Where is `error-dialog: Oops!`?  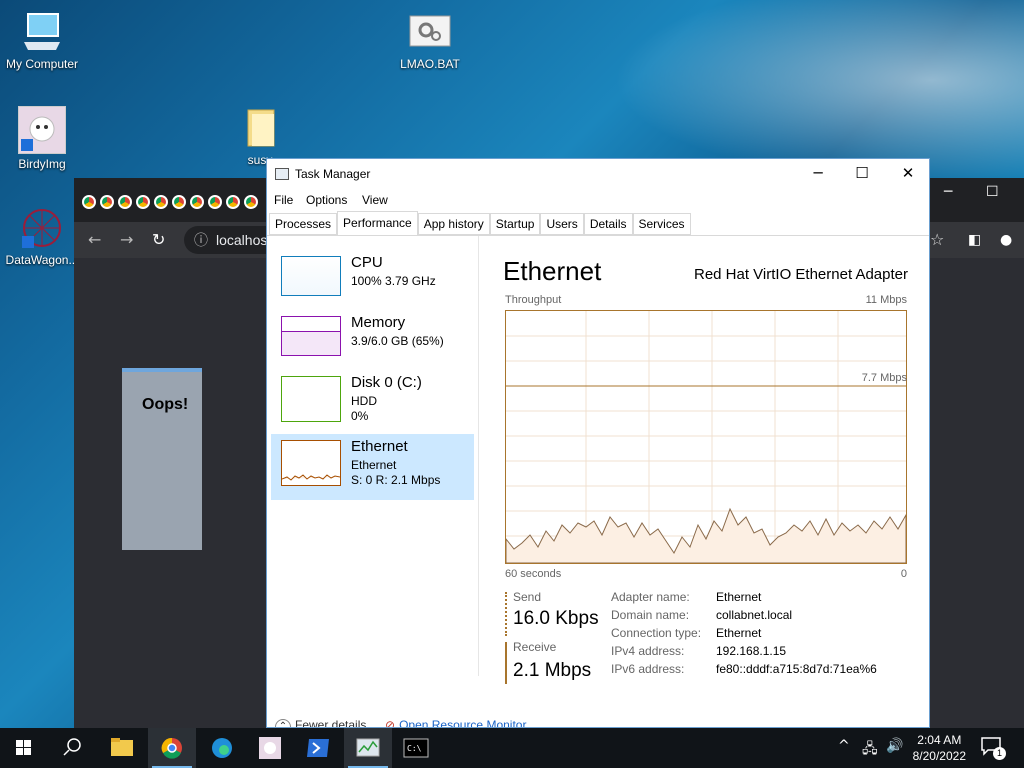 error-dialog: Oops! is located at coordinates (162, 459).